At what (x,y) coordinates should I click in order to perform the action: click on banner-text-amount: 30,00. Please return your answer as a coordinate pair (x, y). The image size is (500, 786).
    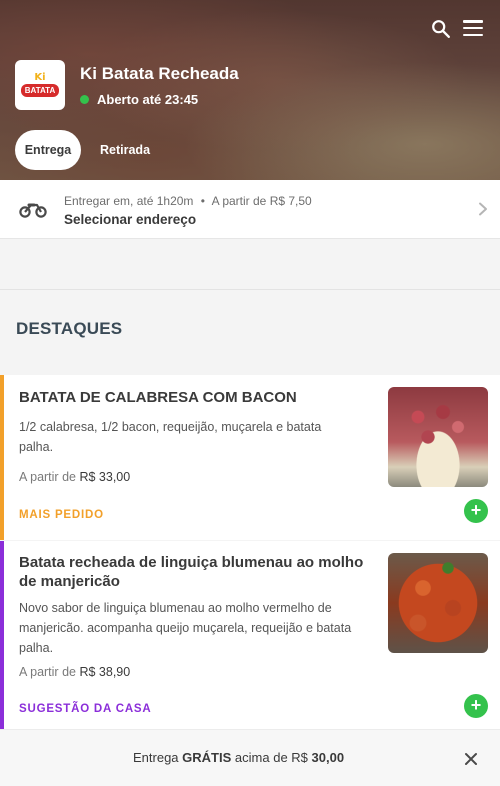
    Looking at the image, I should click on (328, 757).